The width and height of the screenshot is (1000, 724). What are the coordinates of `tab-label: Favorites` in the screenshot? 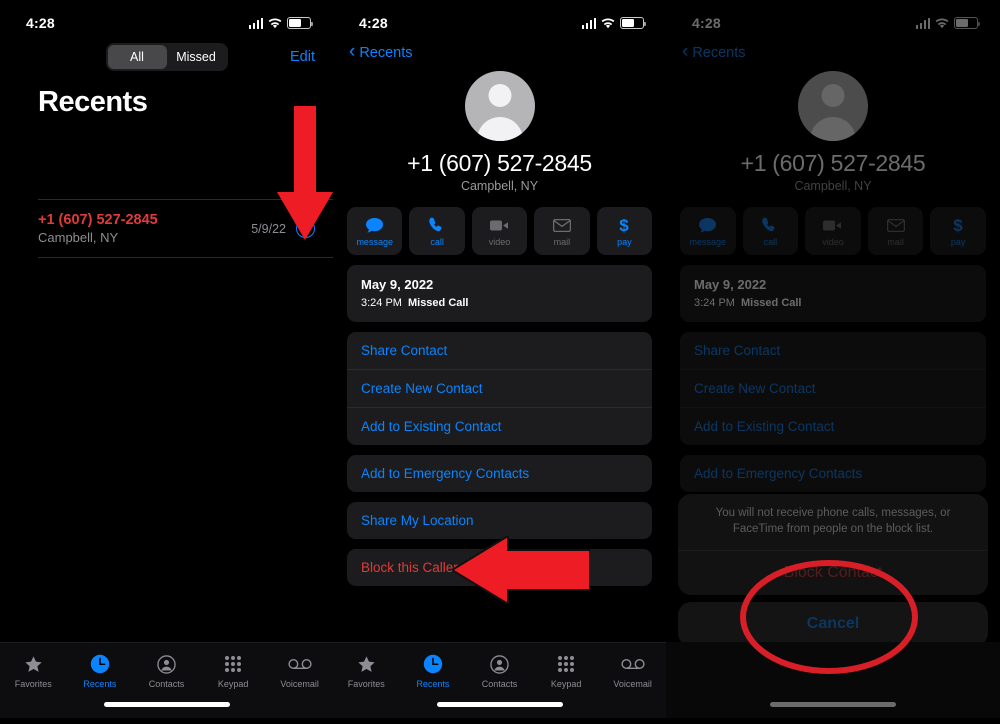 It's located at (366, 684).